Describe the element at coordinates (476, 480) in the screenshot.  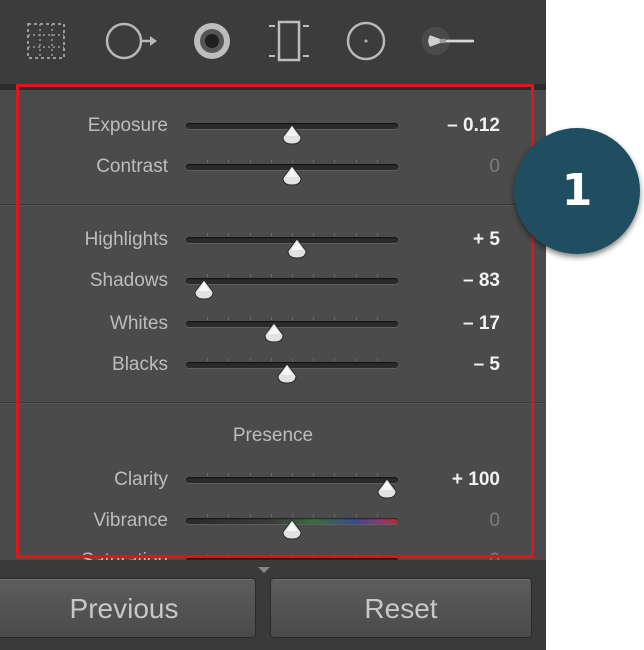
I see `clarity-value: + 100` at that location.